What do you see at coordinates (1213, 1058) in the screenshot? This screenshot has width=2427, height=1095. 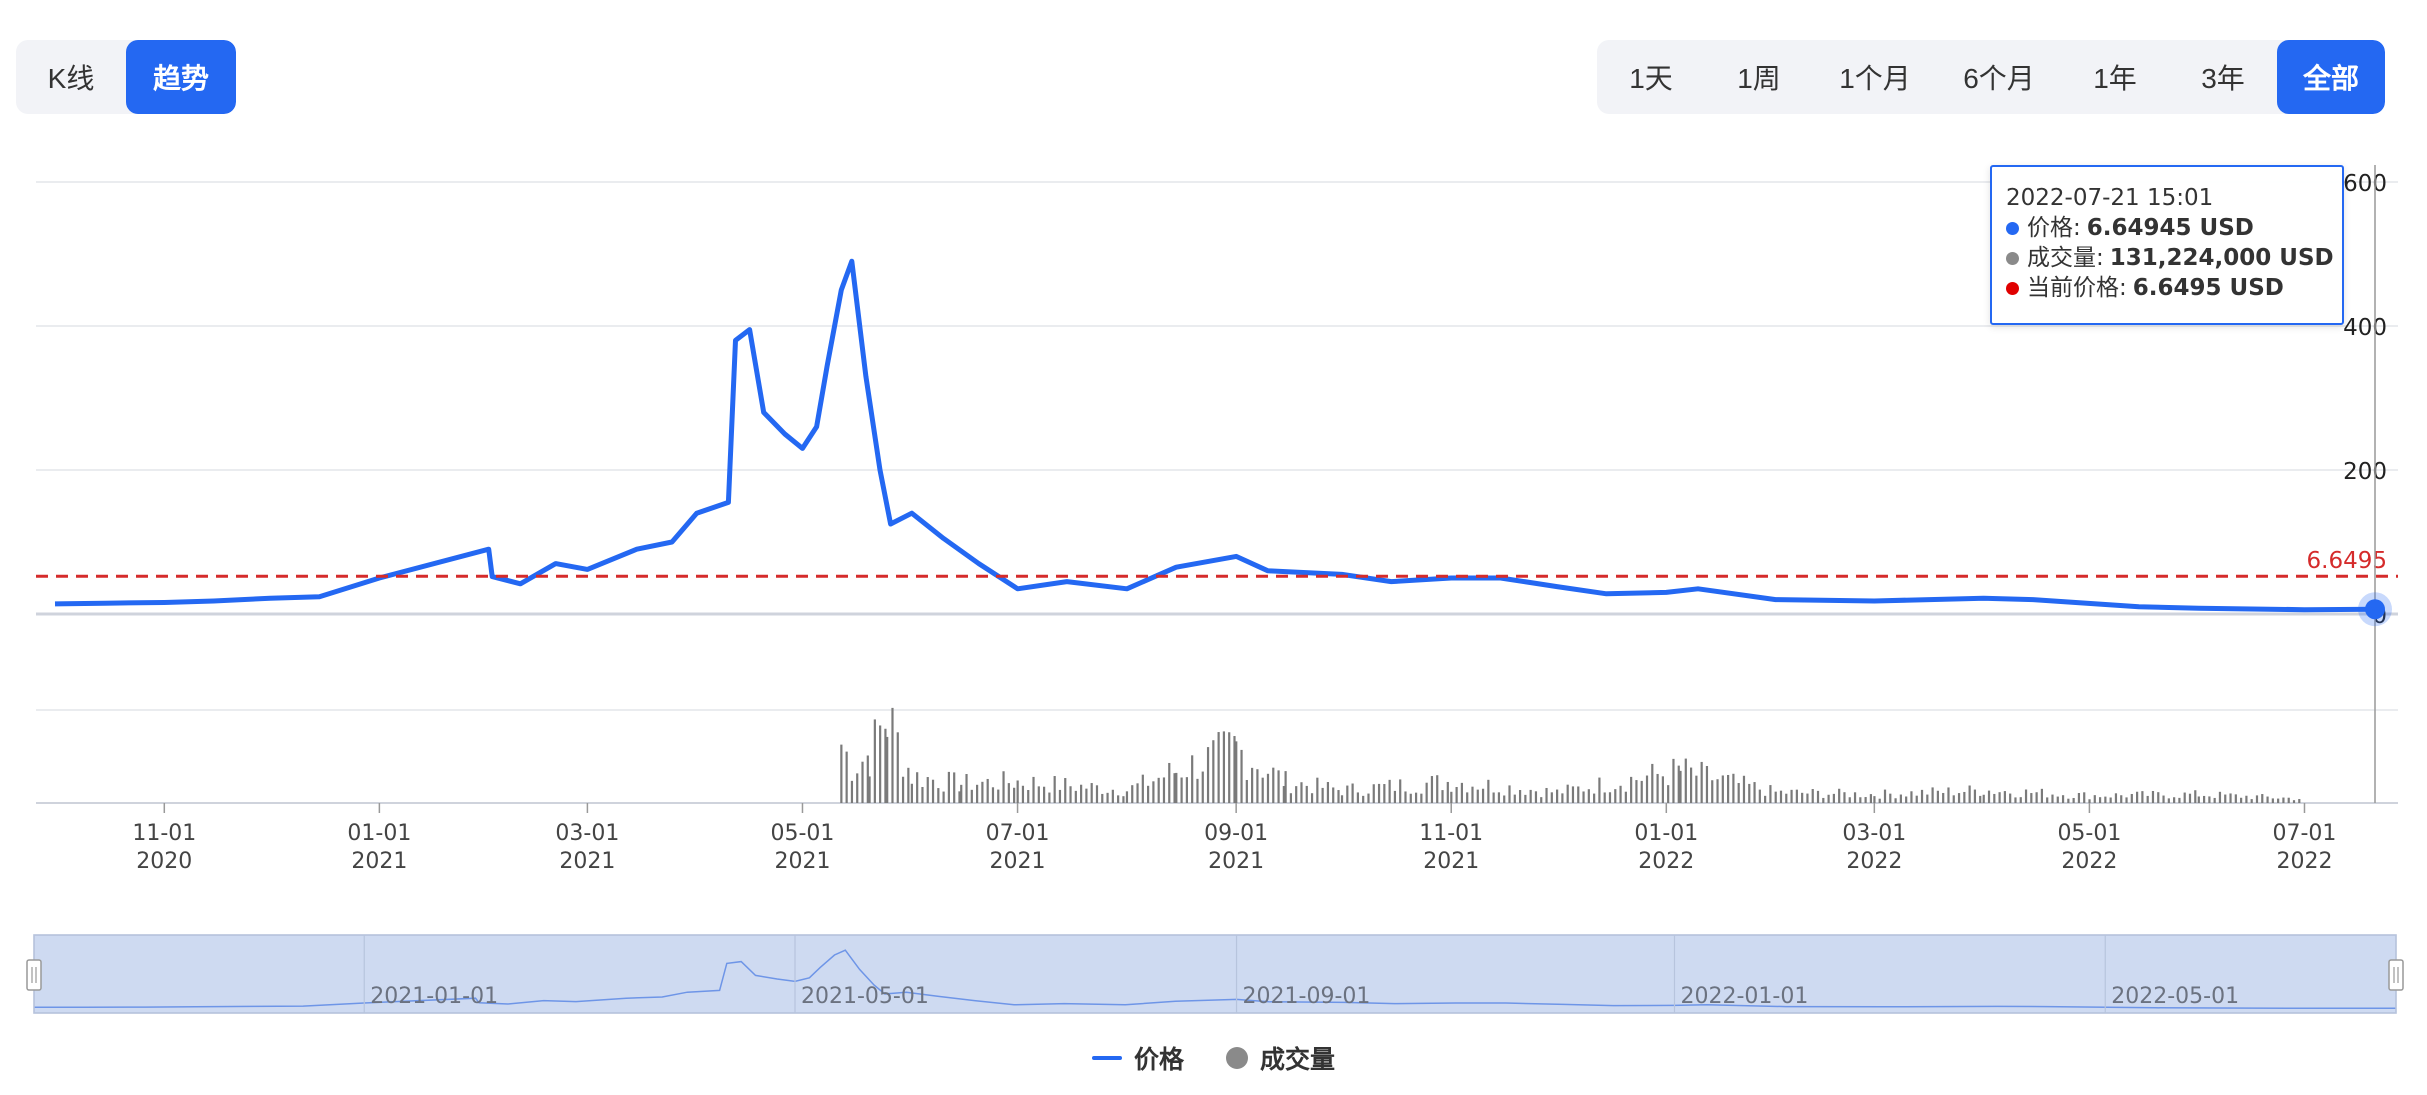 I see `chart-legend: 价格 成交量` at bounding box center [1213, 1058].